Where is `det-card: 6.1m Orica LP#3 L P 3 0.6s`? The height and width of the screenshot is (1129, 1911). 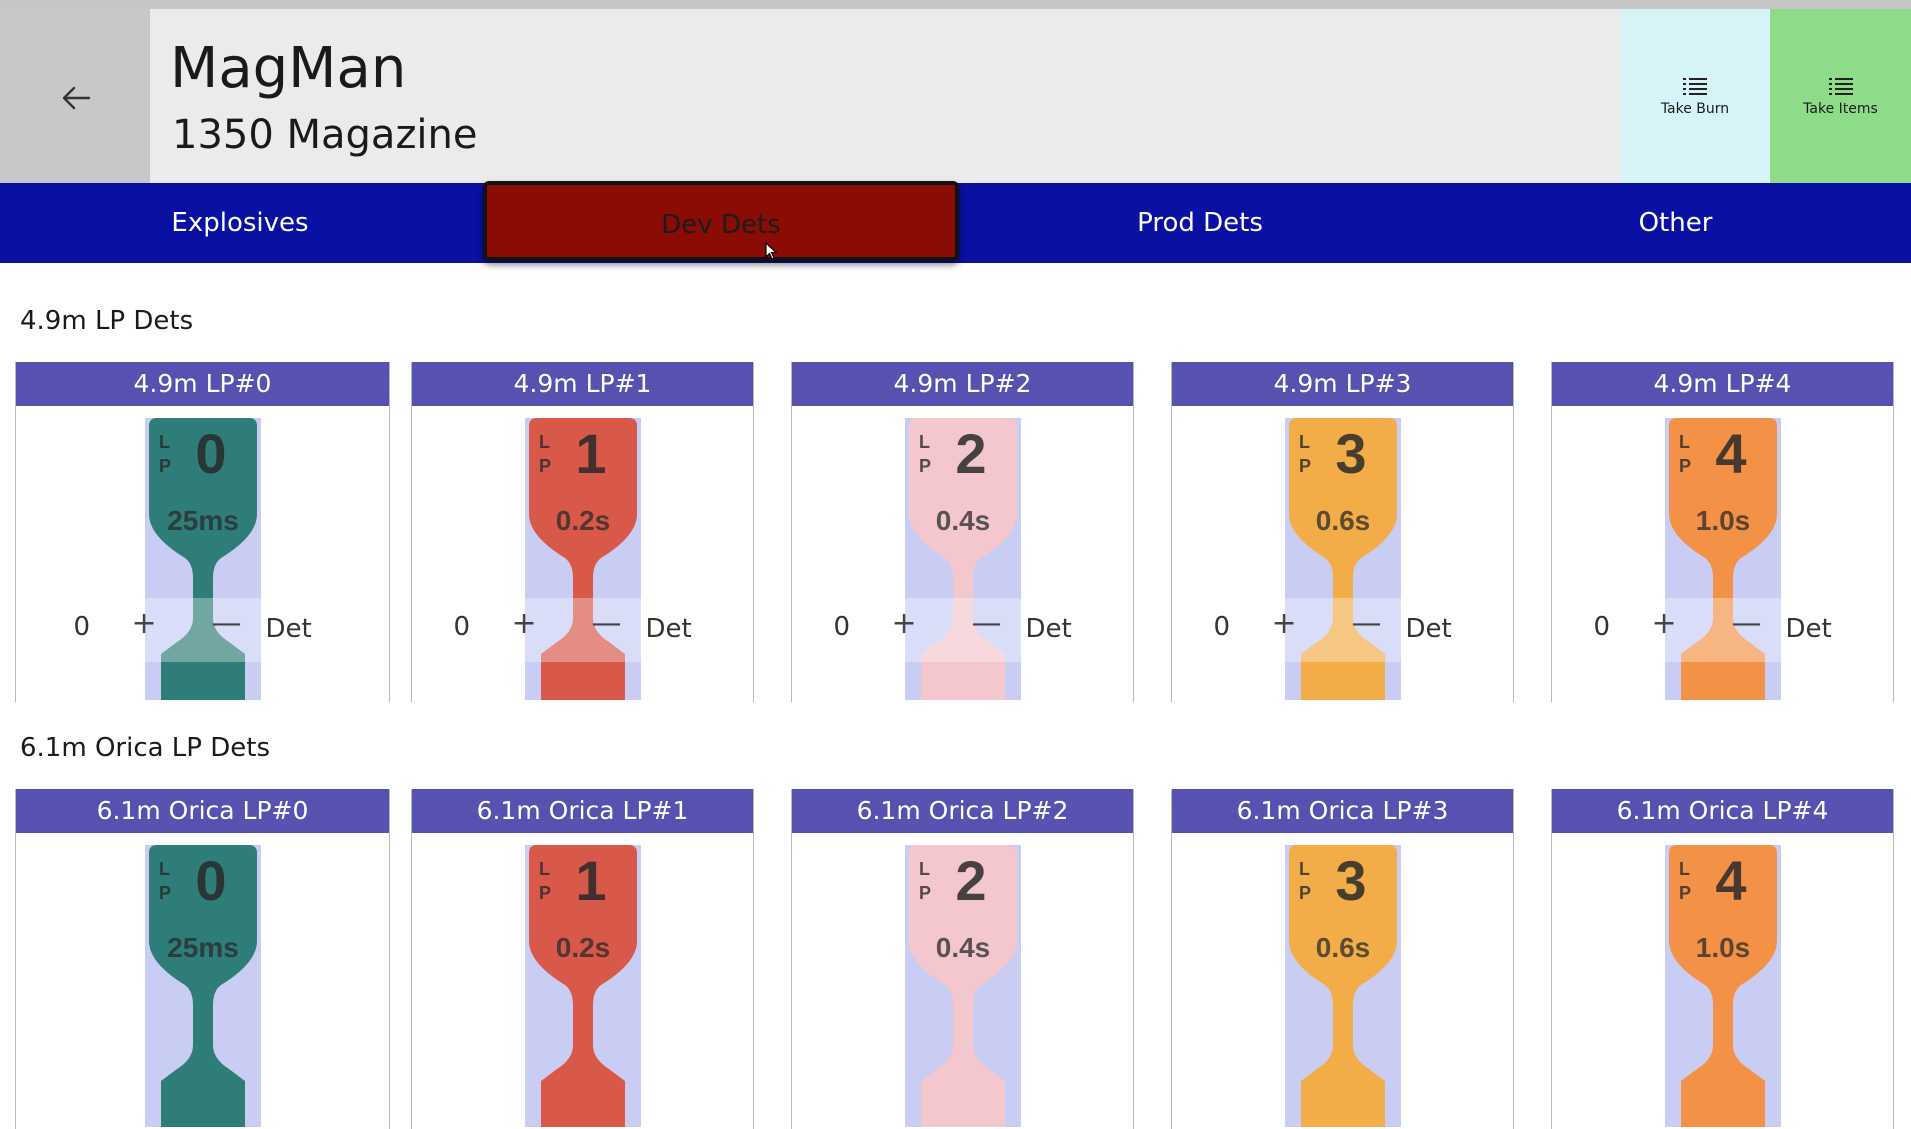
det-card: 6.1m Orica LP#3 L P 3 0.6s is located at coordinates (1342, 959).